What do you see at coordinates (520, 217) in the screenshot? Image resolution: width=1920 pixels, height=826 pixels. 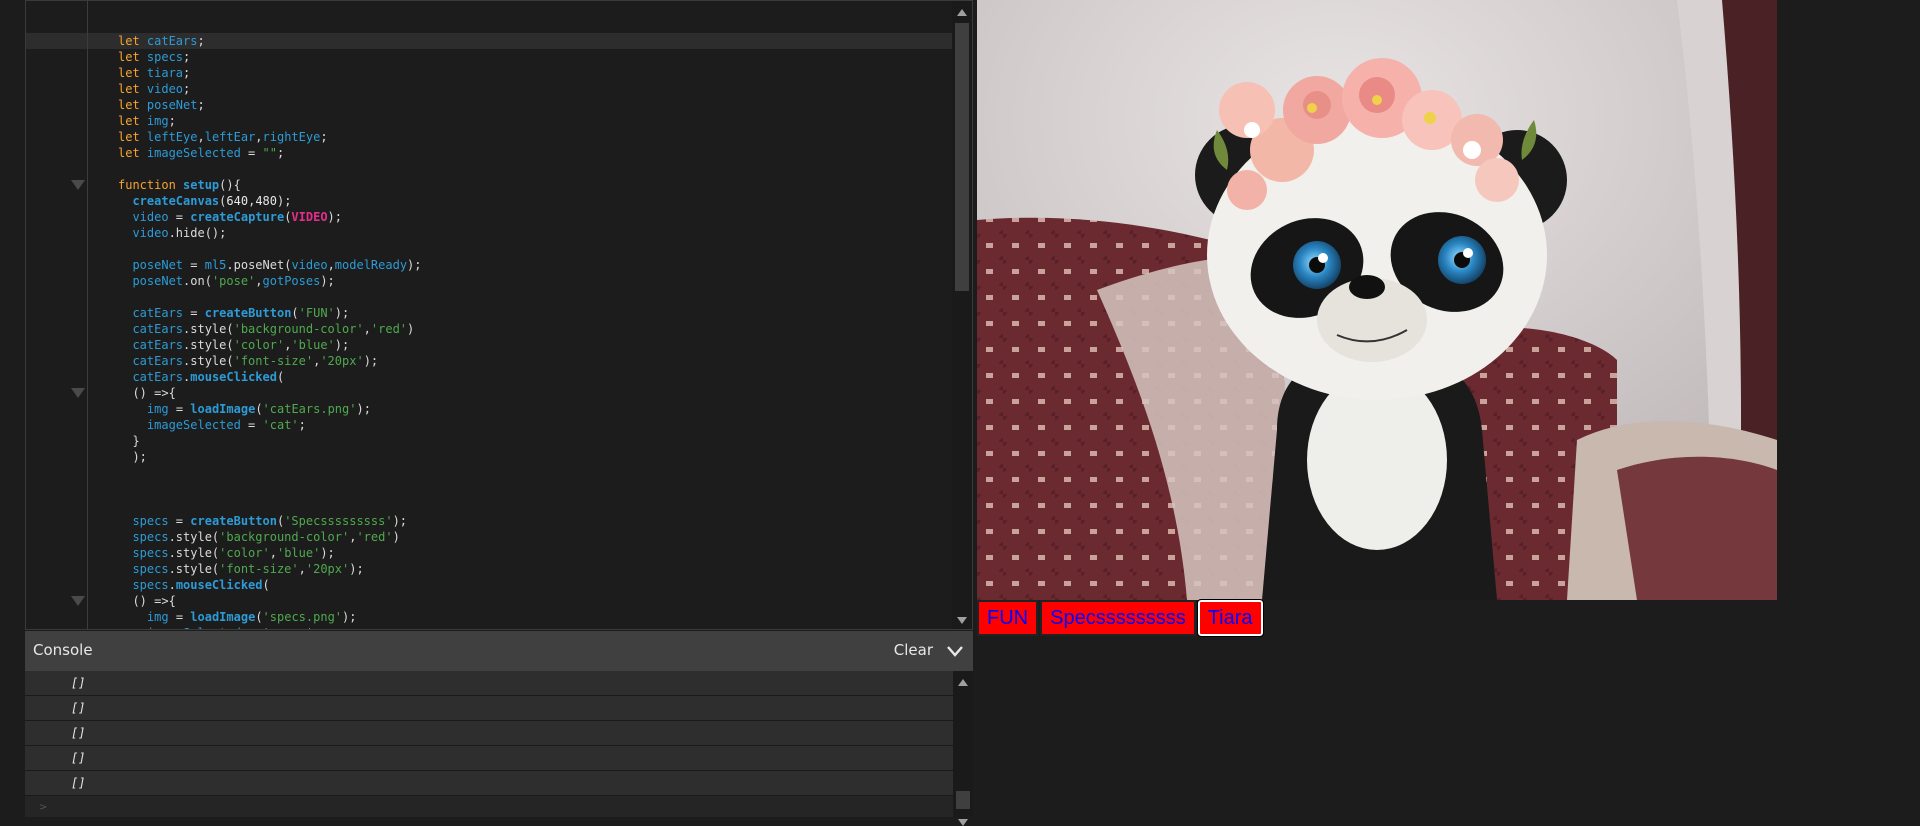 I see `code-line: video = createCapture(VIDEO);` at bounding box center [520, 217].